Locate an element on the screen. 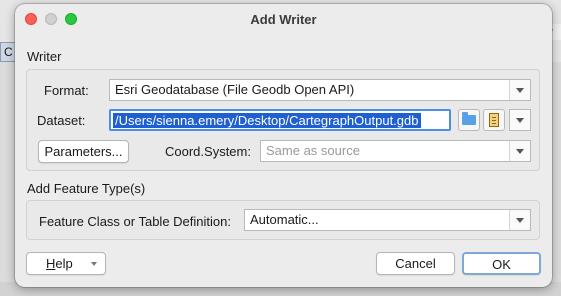 The image size is (561, 296). title-bar: Add Writer is located at coordinates (283, 19).